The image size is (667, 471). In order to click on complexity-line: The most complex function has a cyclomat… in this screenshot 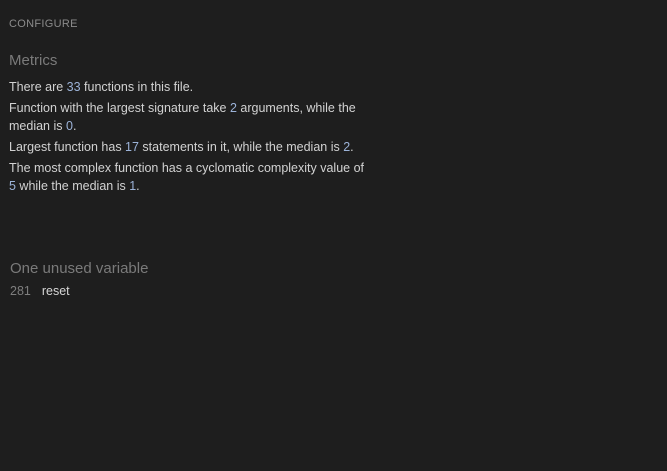, I will do `click(189, 177)`.